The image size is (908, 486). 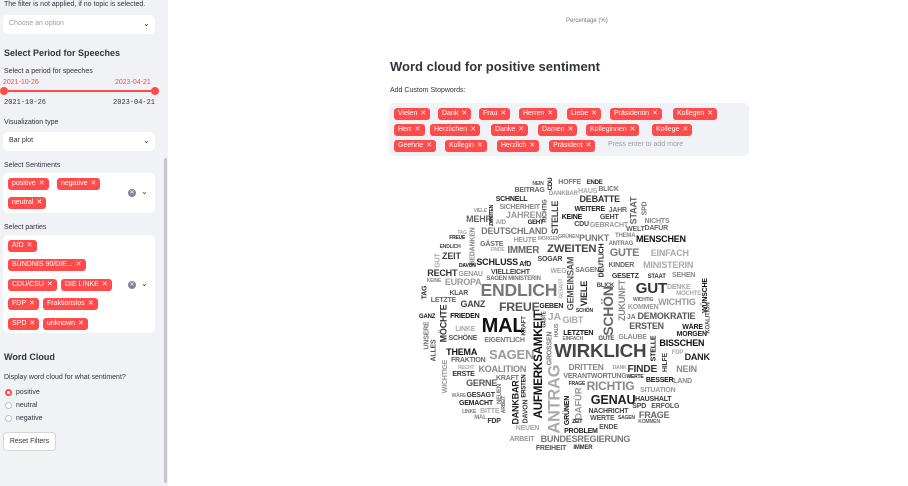 What do you see at coordinates (515, 402) in the screenshot?
I see `word-cloud-word: DANKBAR` at bounding box center [515, 402].